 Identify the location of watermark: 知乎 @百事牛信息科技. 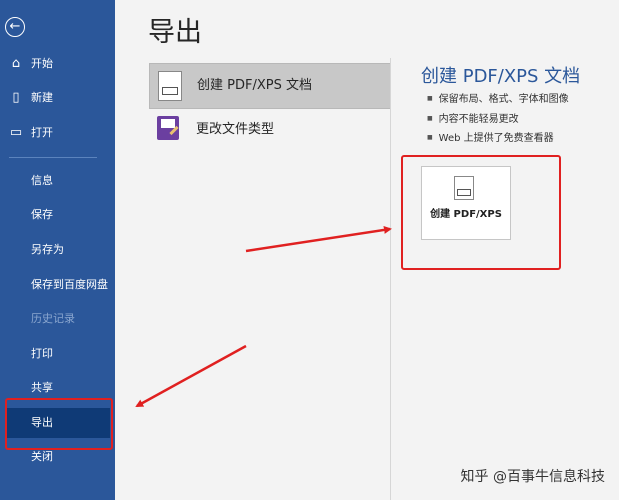
(532, 477).